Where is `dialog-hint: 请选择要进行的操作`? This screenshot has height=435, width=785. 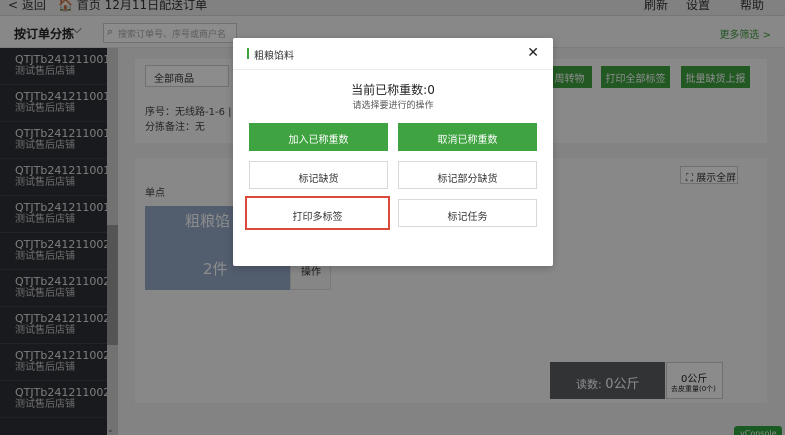 dialog-hint: 请选择要进行的操作 is located at coordinates (393, 106).